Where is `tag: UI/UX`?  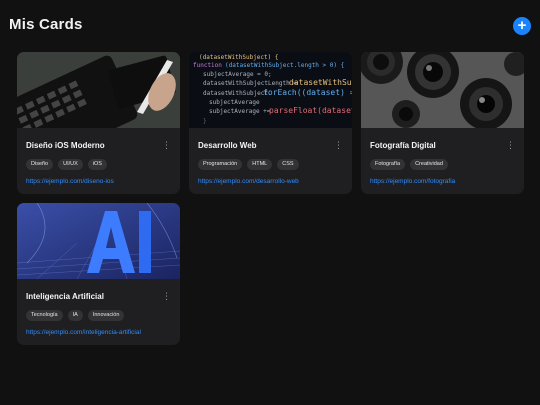
tag: UI/UX is located at coordinates (70, 164).